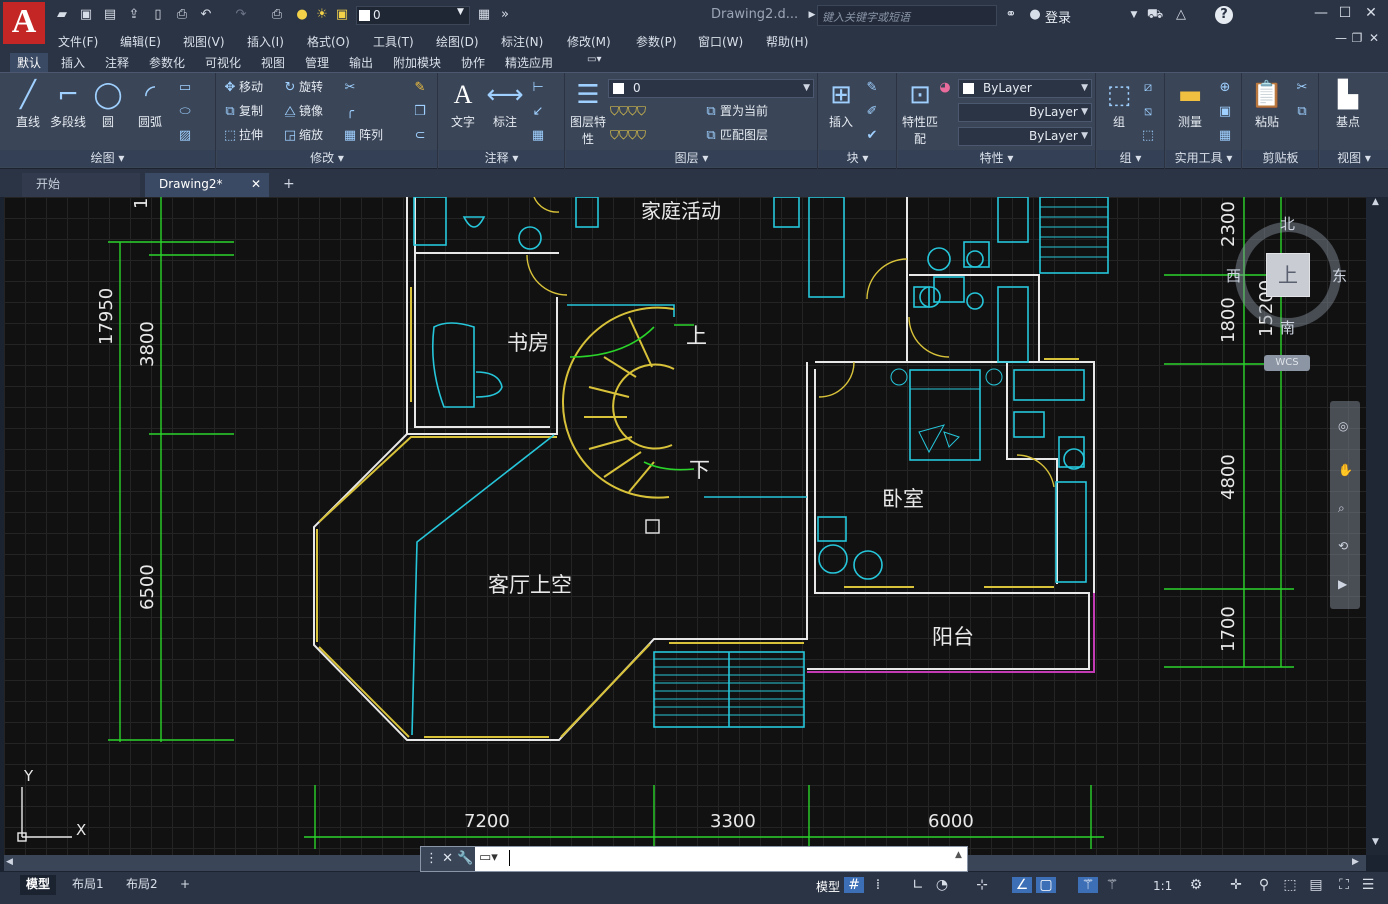 Image resolution: width=1388 pixels, height=904 pixels. Describe the element at coordinates (841, 103) in the screenshot. I see `insert-button: ⊞ 插入` at that location.